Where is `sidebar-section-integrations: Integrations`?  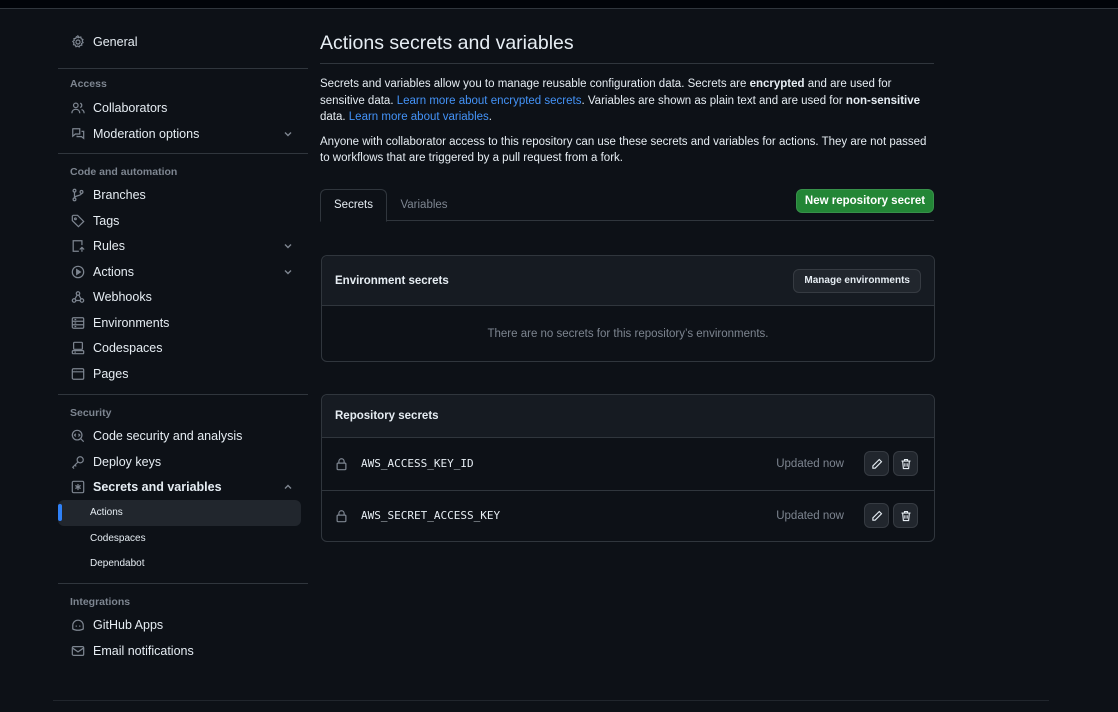 sidebar-section-integrations: Integrations is located at coordinates (100, 601).